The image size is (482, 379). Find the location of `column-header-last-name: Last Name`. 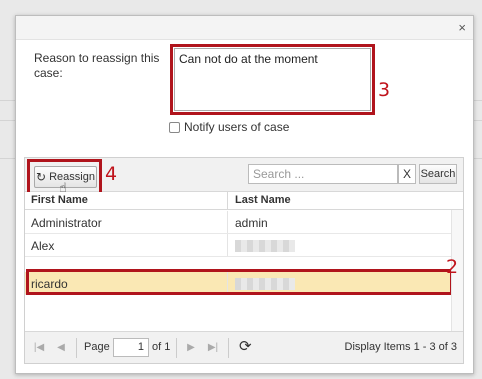

column-header-last-name: Last Name is located at coordinates (263, 200).